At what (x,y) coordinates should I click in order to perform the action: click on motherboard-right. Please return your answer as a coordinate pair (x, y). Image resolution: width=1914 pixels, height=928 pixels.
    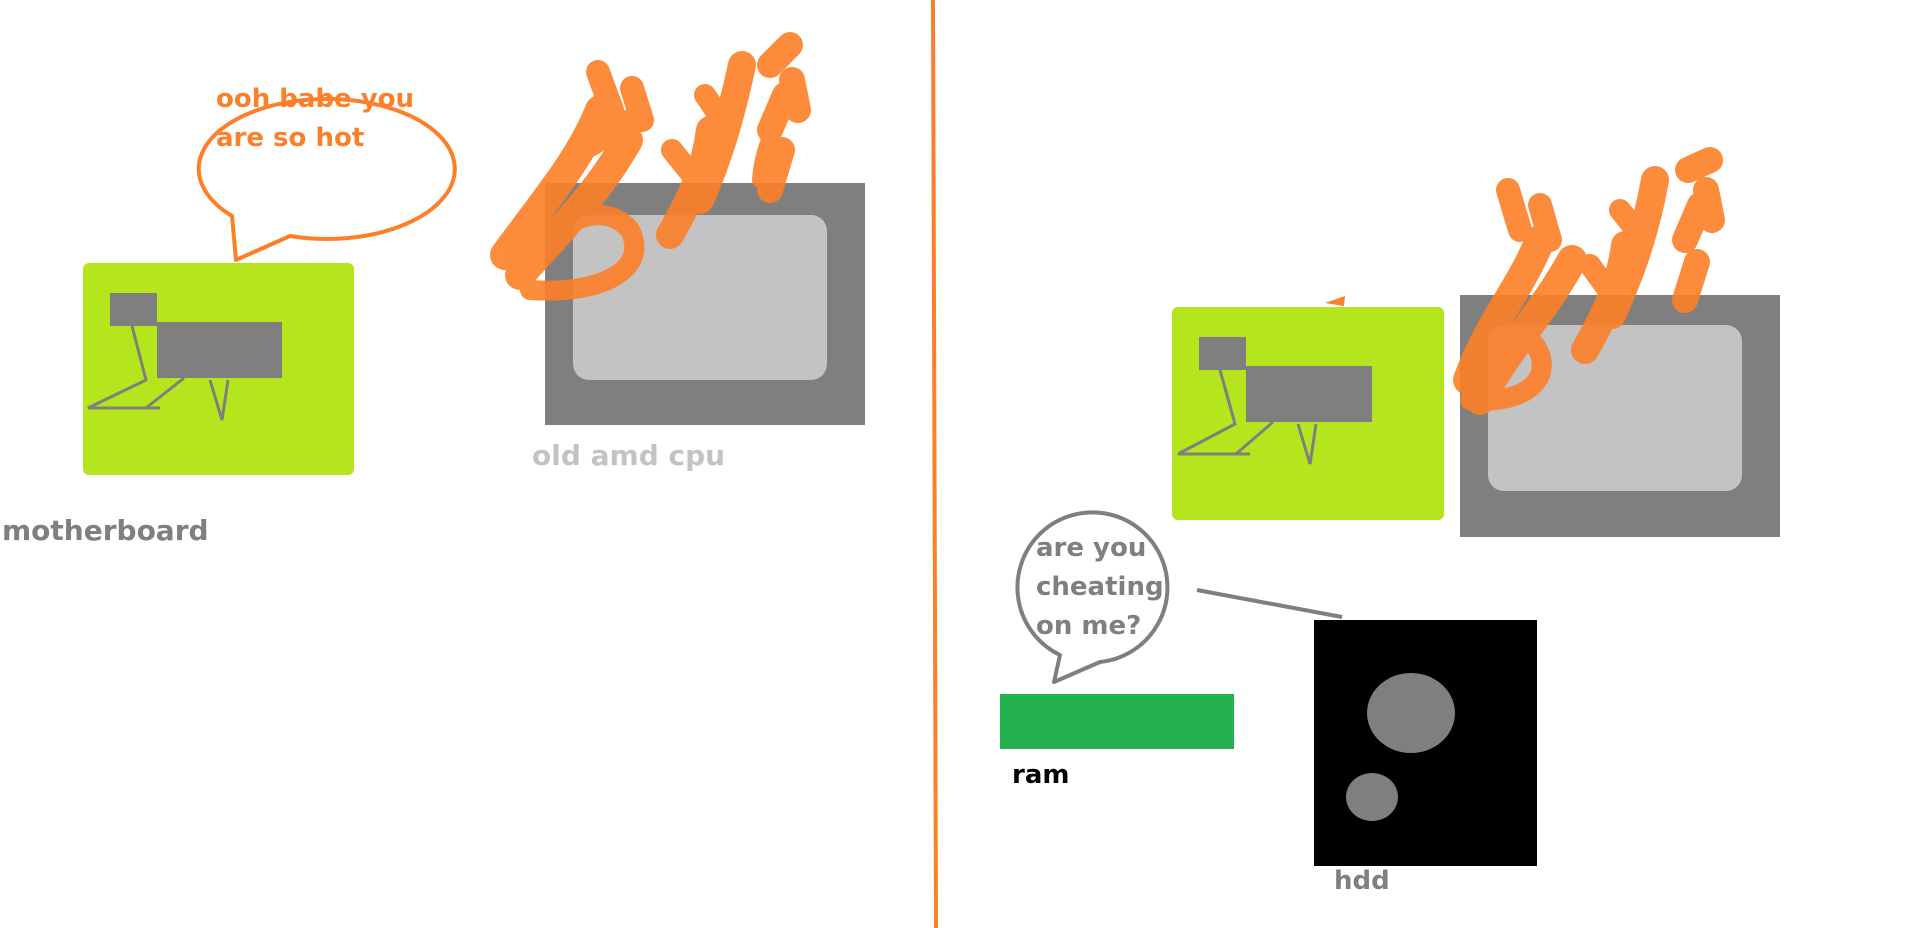
    Looking at the image, I should click on (1308, 413).